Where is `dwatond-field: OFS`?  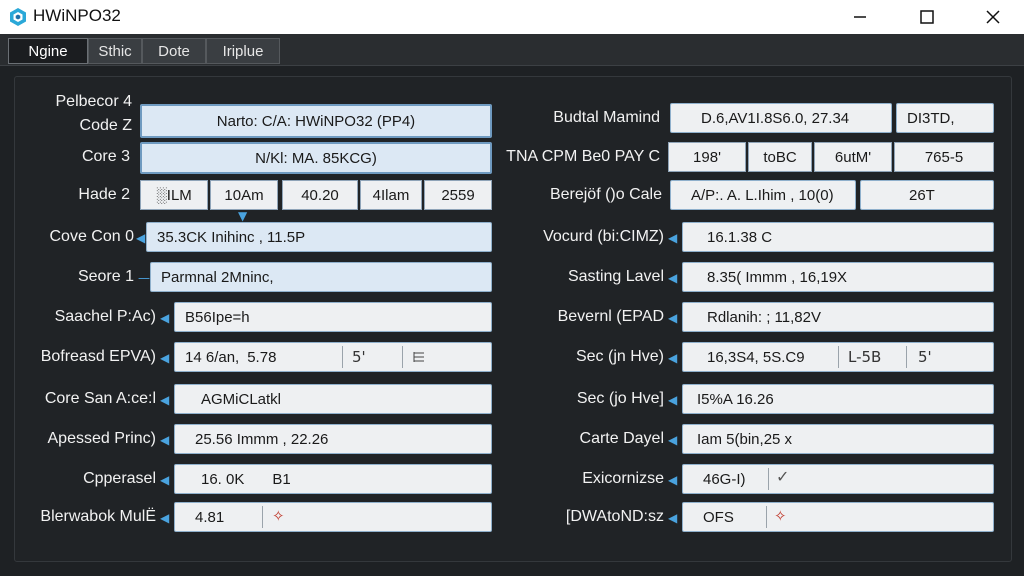
dwatond-field: OFS is located at coordinates (838, 517).